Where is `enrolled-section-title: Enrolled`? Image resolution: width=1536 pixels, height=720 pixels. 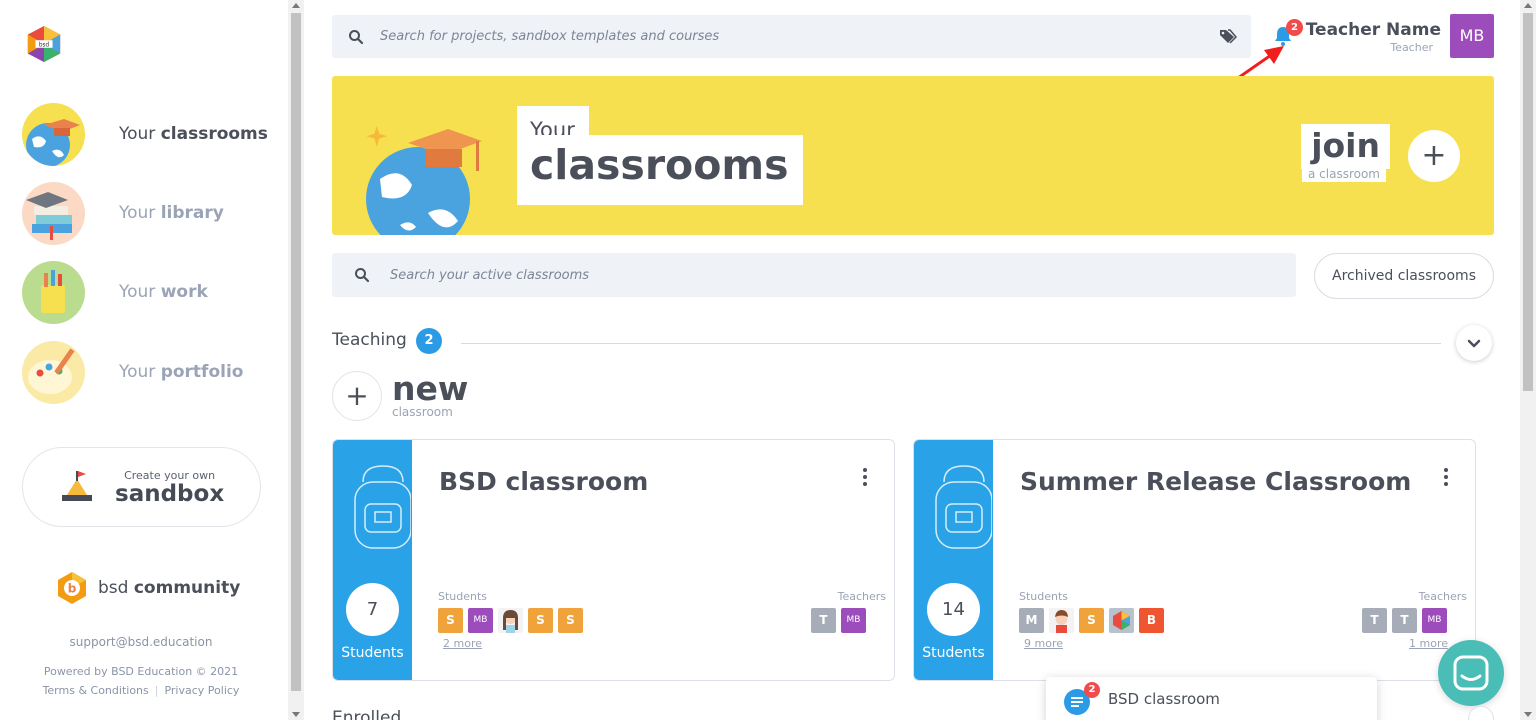
enrolled-section-title: Enrolled is located at coordinates (367, 714).